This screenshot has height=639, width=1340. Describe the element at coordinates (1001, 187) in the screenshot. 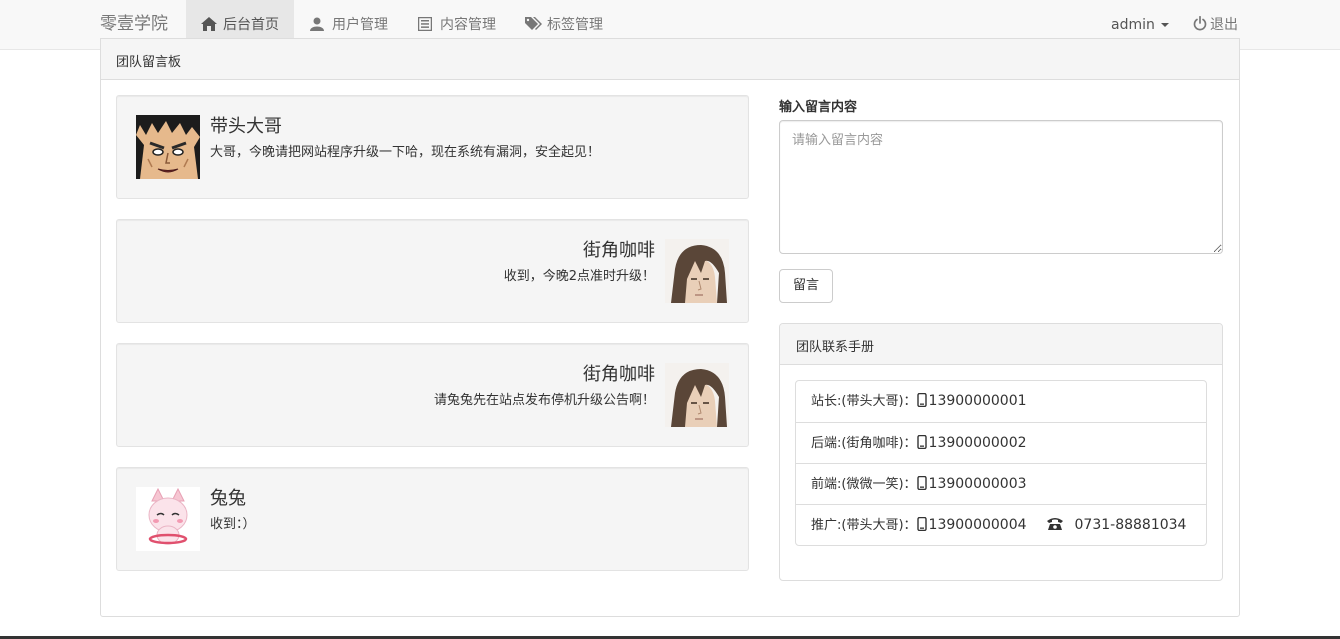

I see `message-input` at that location.